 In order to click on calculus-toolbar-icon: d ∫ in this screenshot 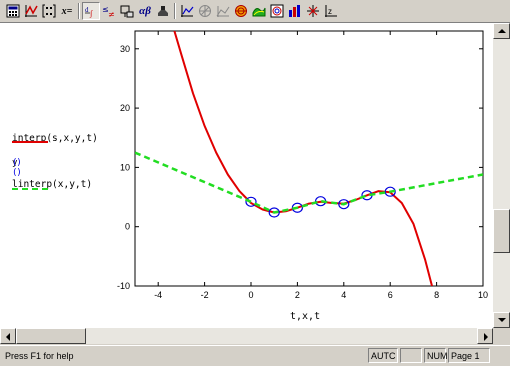, I will do `click(89, 12)`.